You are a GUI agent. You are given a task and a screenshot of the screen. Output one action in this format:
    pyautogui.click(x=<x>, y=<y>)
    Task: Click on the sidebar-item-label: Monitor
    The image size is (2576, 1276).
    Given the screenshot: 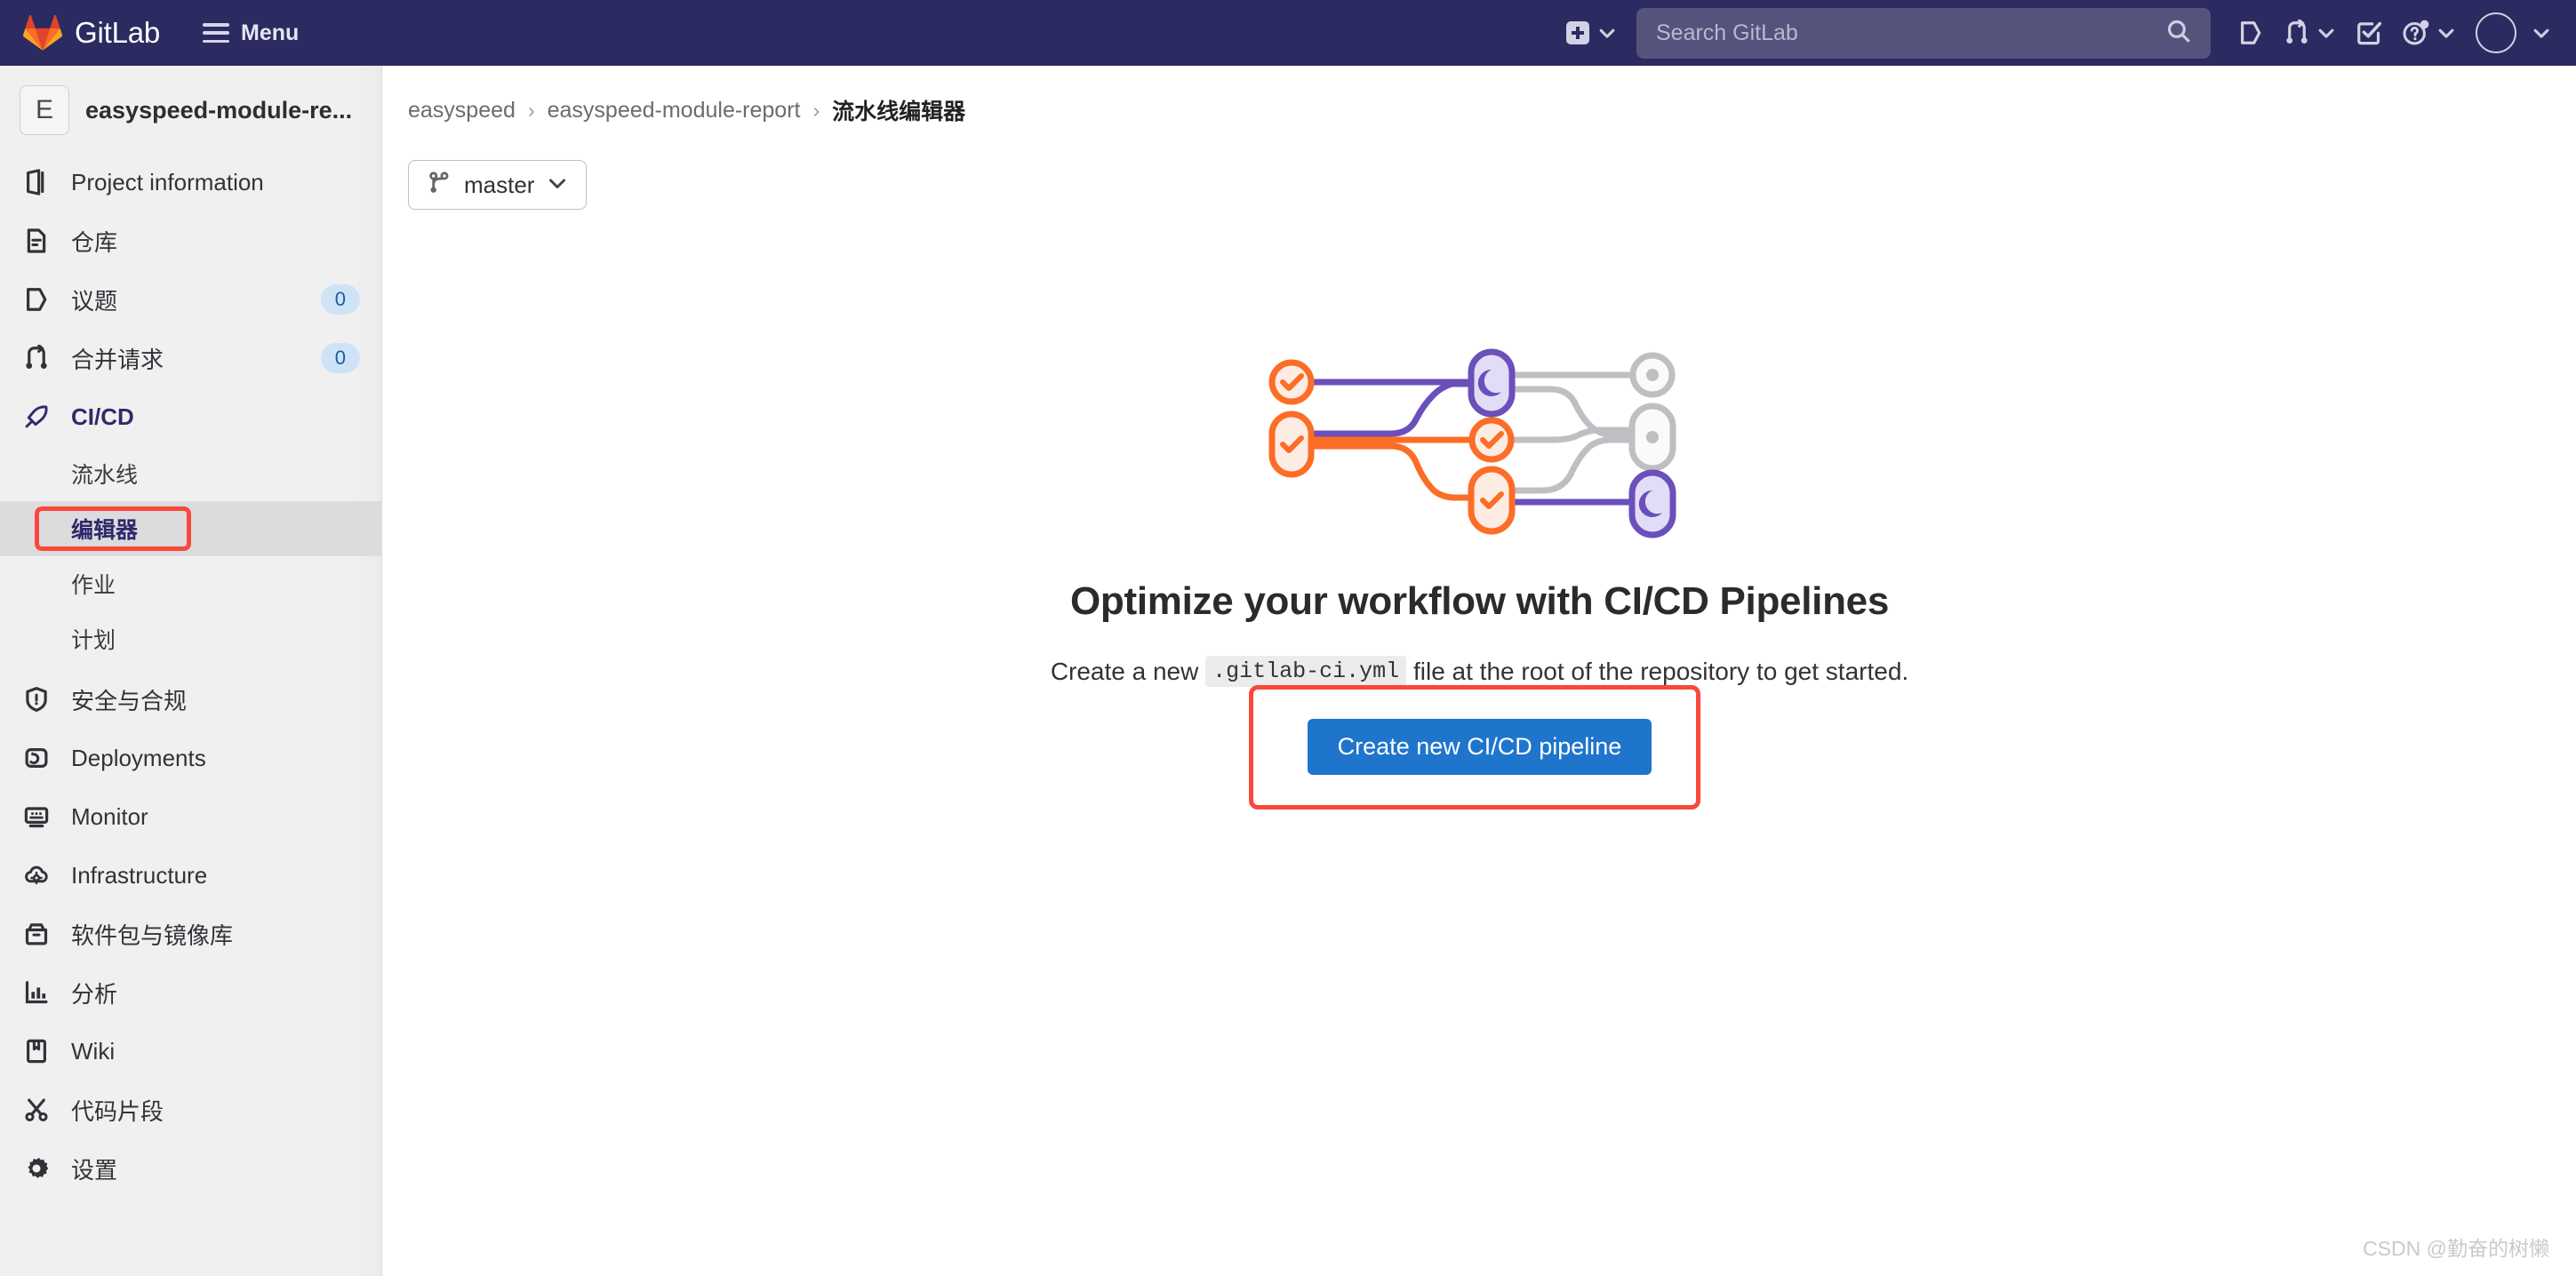 What is the action you would take?
    pyautogui.click(x=109, y=816)
    